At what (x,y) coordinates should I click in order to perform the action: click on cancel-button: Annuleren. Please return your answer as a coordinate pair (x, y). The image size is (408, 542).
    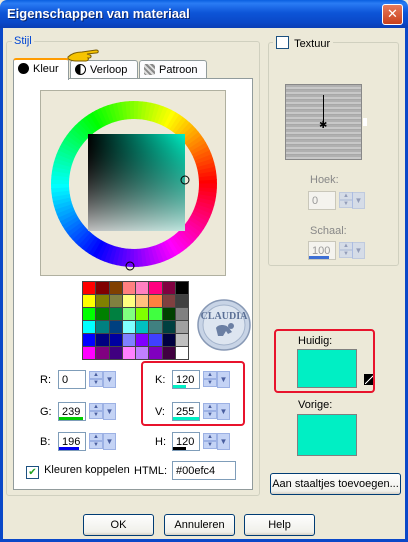
    Looking at the image, I should click on (199, 525).